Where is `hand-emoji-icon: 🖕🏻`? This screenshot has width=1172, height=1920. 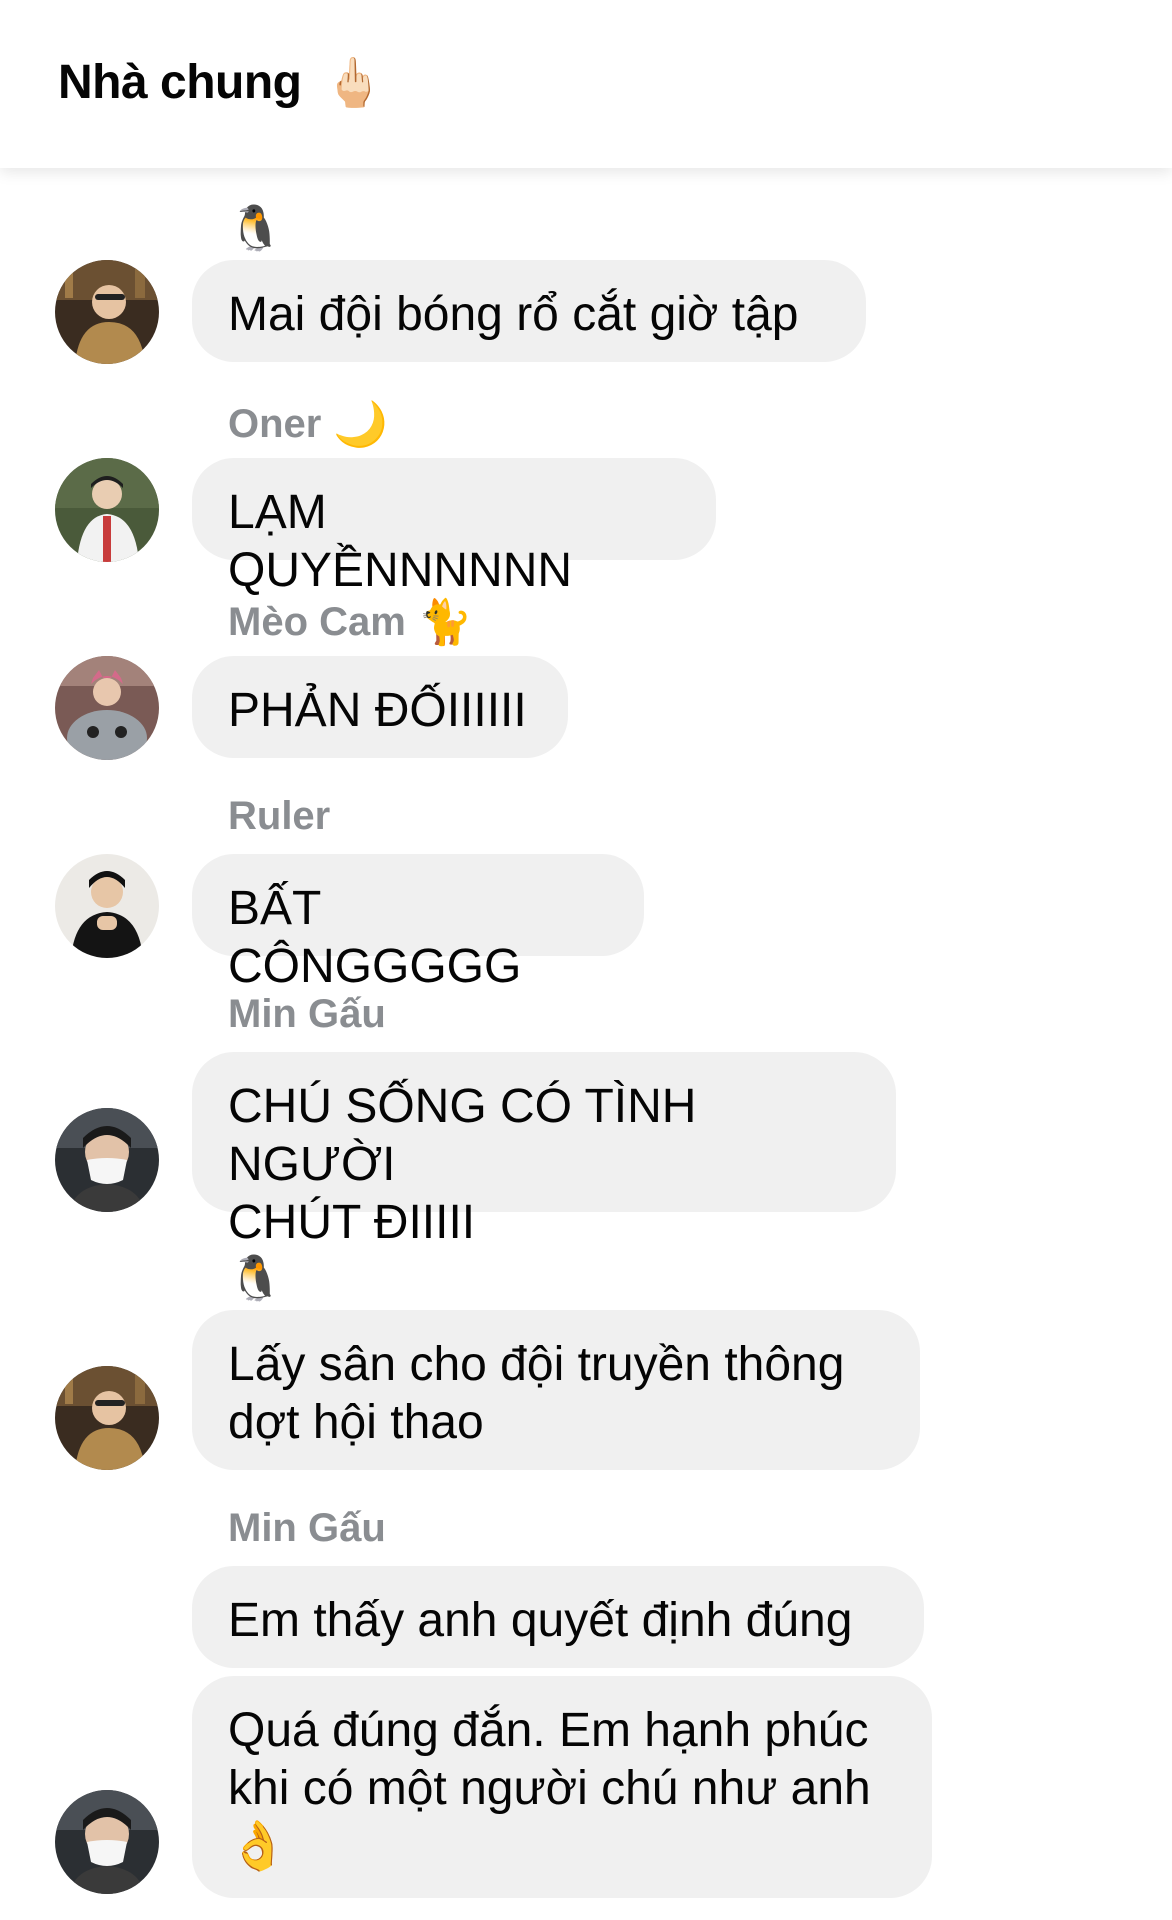
hand-emoji-icon: 🖕🏻 is located at coordinates (353, 83).